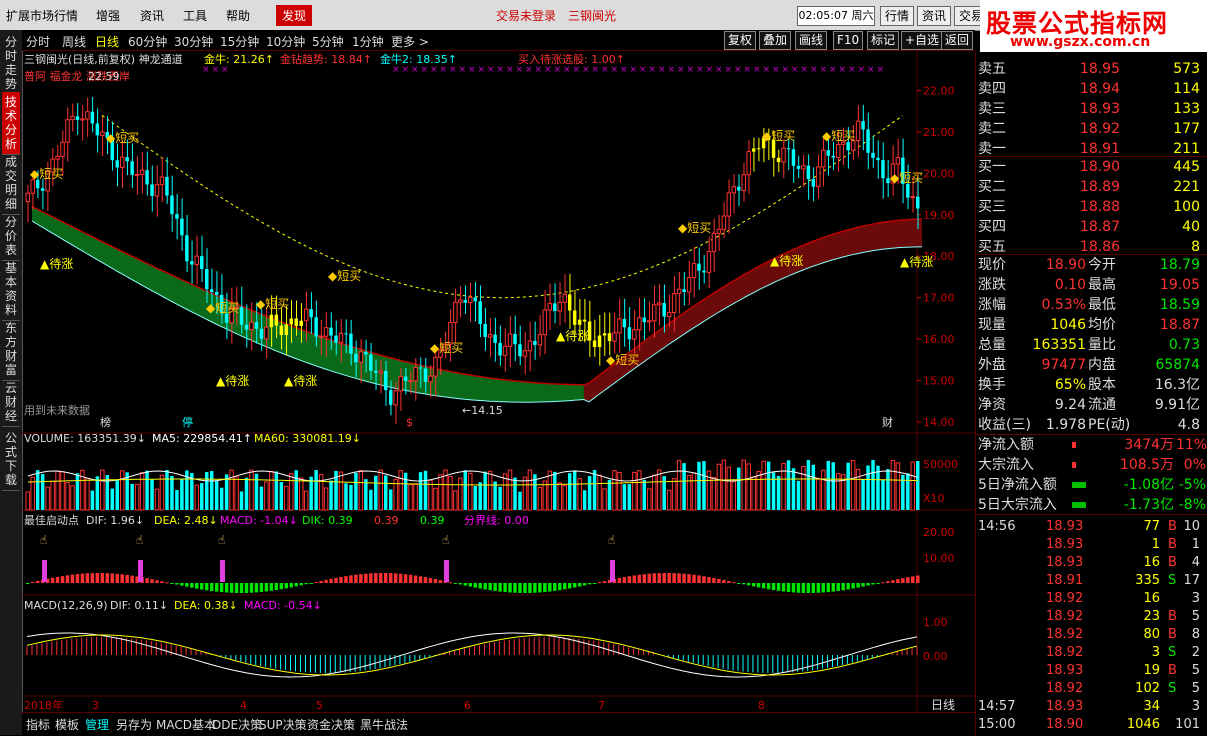  What do you see at coordinates (238, 15) in the screenshot?
I see `menu-help: 帮助` at bounding box center [238, 15].